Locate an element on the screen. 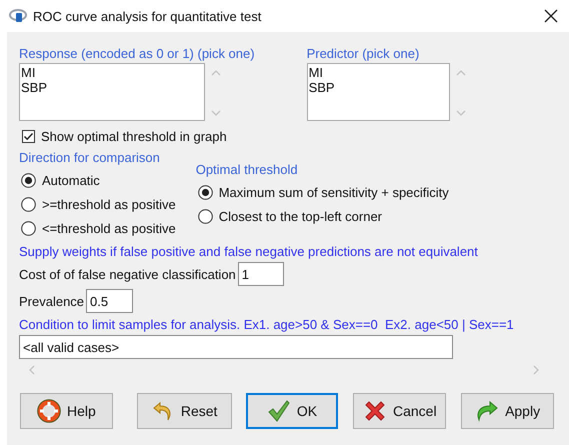 The height and width of the screenshot is (445, 569). help-button: Help is located at coordinates (66, 411).